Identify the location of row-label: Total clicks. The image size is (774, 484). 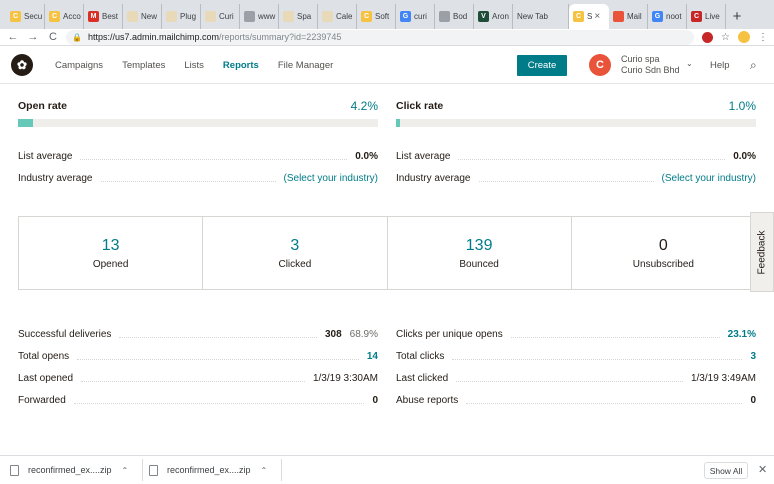
(420, 356).